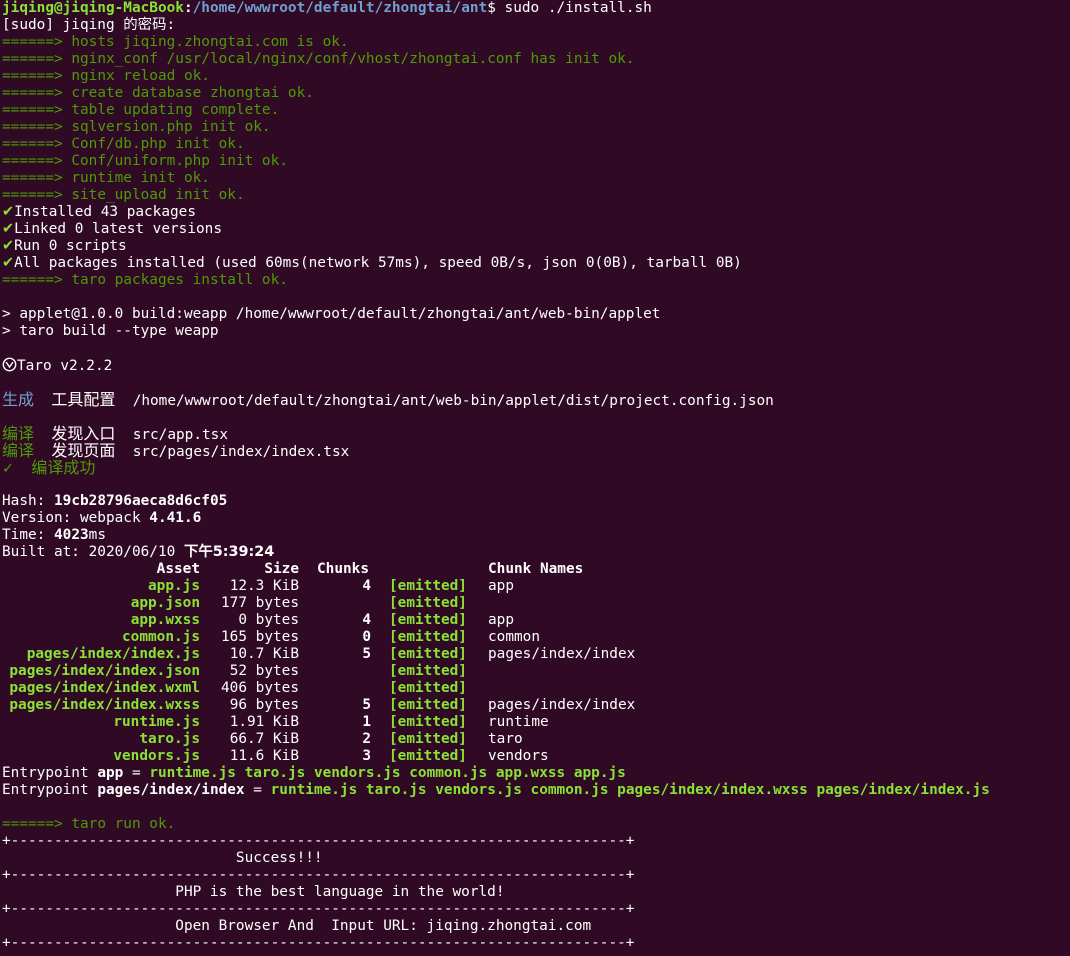 This screenshot has width=1070, height=956. I want to click on asset-name: vendors.js, so click(156, 756).